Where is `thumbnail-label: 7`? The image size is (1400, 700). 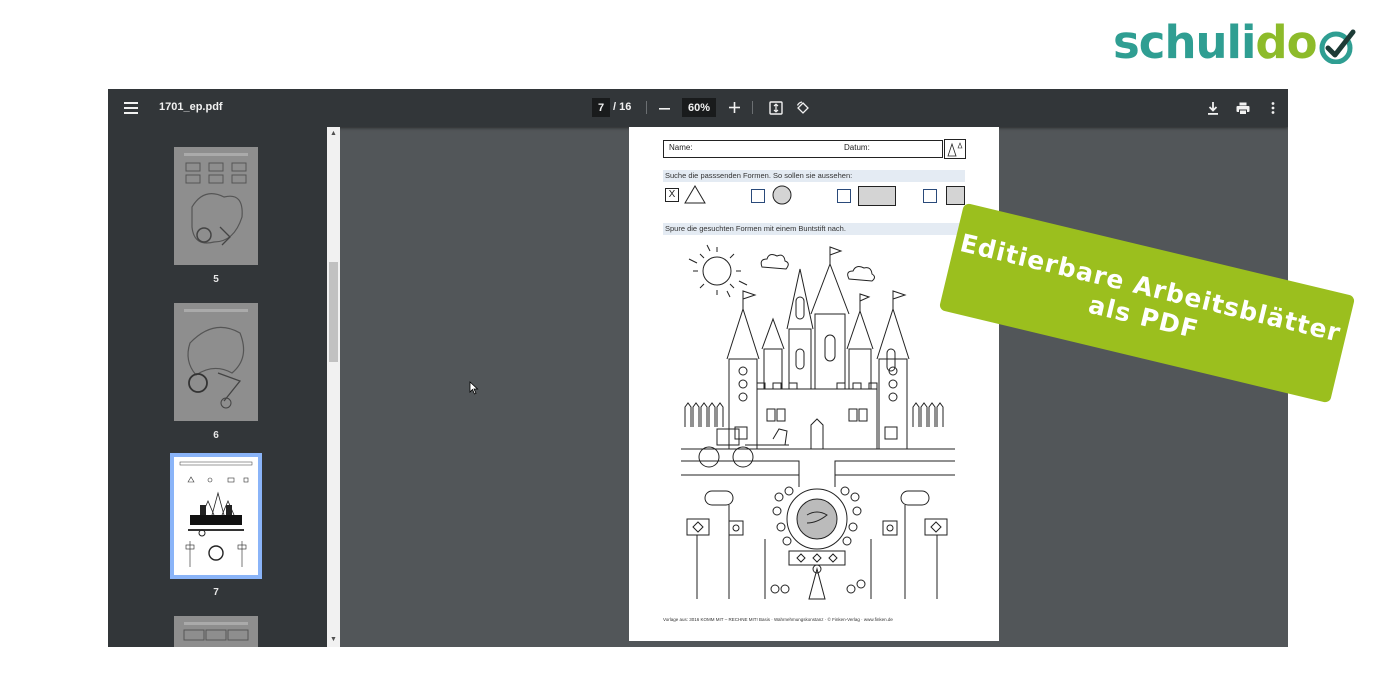
thumbnail-label: 7 is located at coordinates (216, 592).